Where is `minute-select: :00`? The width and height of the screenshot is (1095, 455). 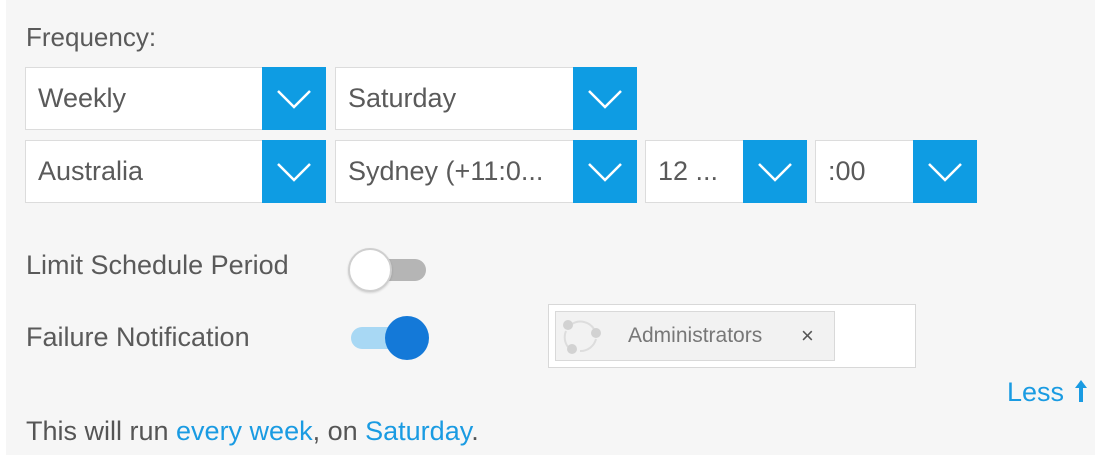 minute-select: :00 is located at coordinates (896, 171).